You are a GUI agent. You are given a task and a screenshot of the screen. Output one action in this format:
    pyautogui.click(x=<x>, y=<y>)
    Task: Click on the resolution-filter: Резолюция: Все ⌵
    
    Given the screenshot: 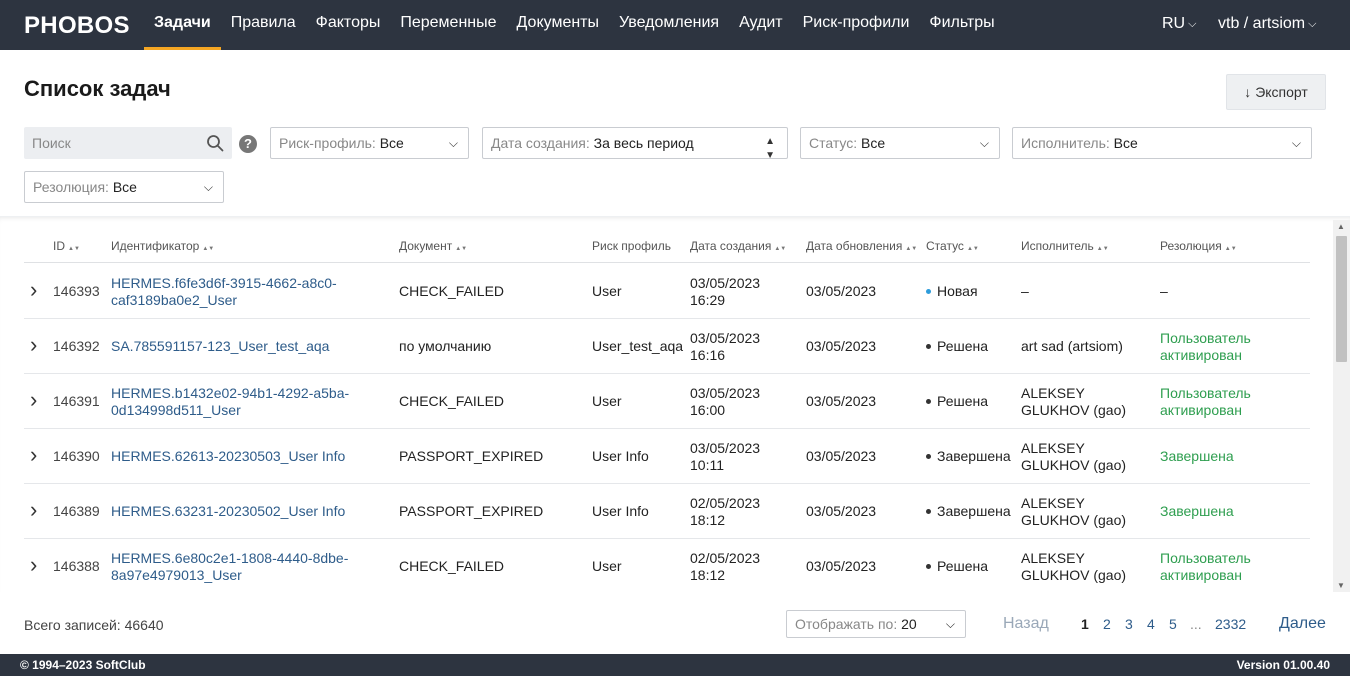 What is the action you would take?
    pyautogui.click(x=124, y=187)
    